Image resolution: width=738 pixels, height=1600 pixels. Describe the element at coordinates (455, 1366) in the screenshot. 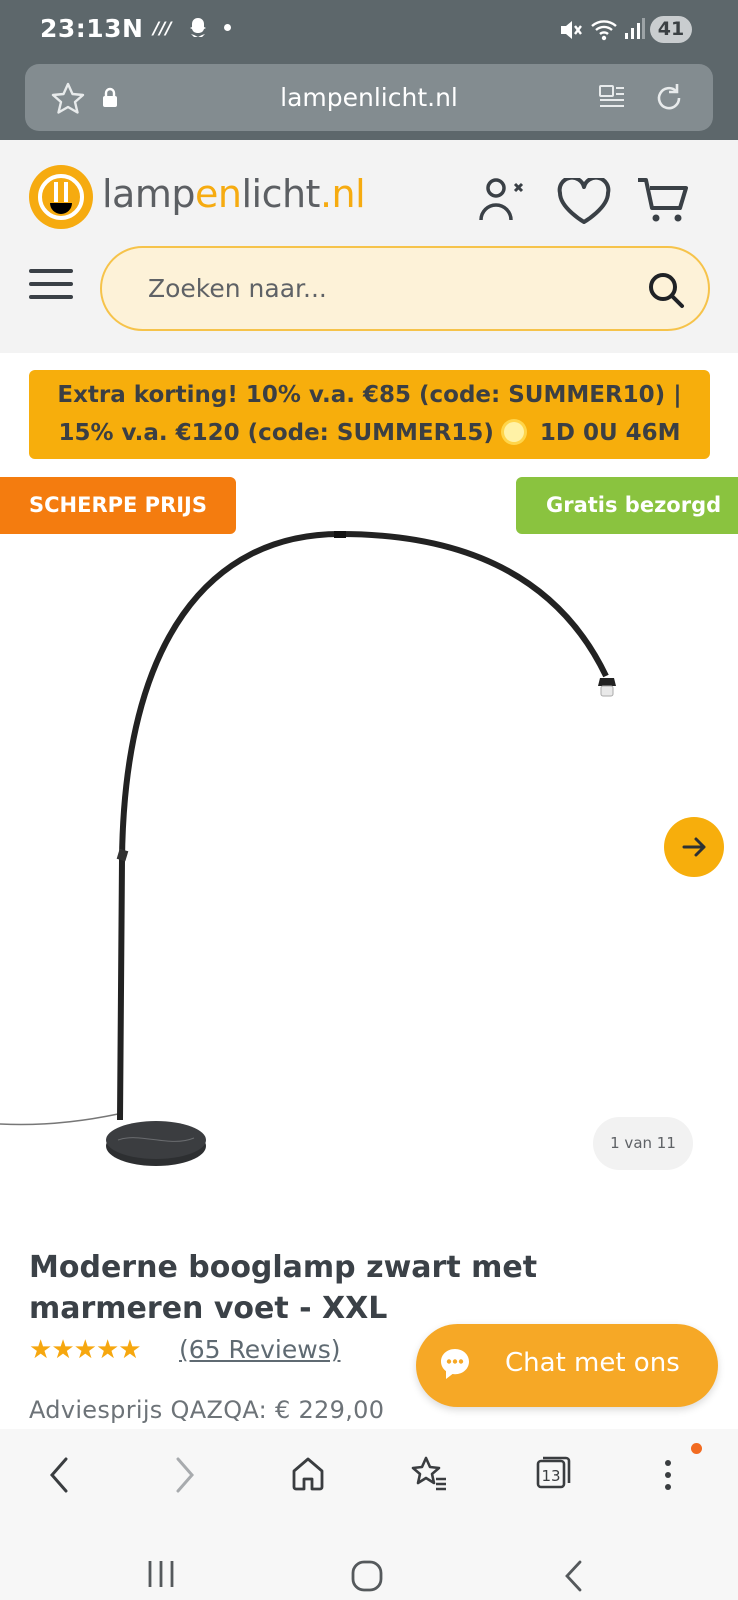

I see `chat-bubble-icon` at that location.